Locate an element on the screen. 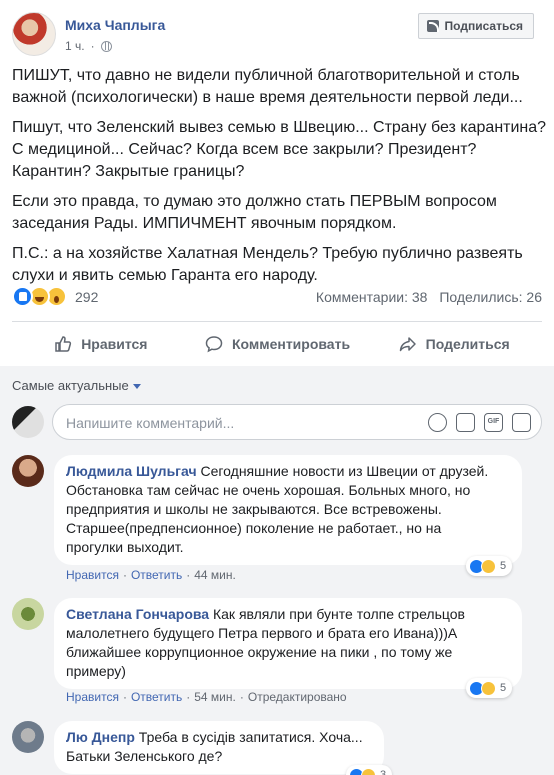 The width and height of the screenshot is (554, 775). post-actions: Нравится Комментировать Поделиться is located at coordinates (277, 344).